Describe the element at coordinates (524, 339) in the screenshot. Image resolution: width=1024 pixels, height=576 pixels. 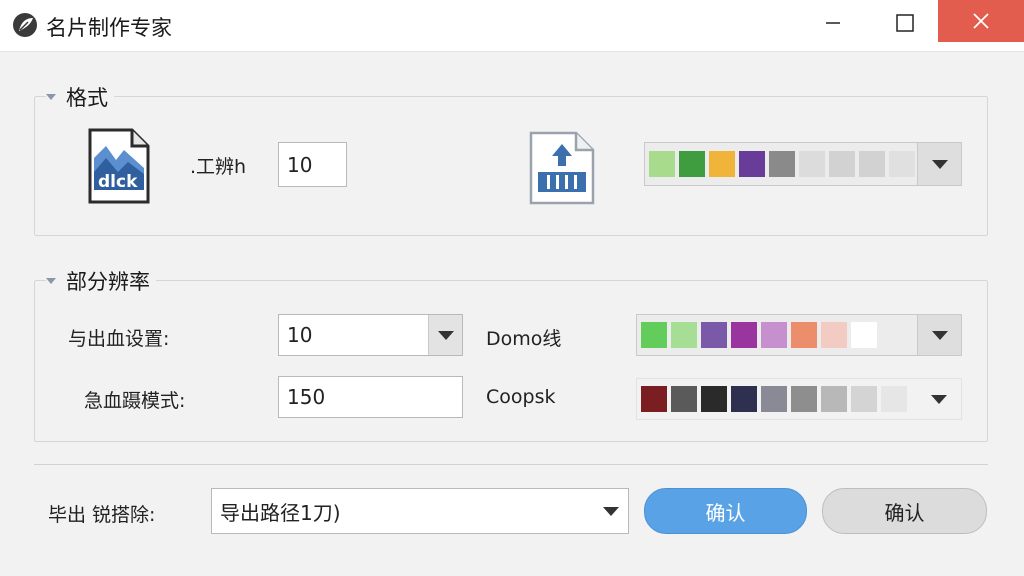
I see `combo-line-label: Domo线` at that location.